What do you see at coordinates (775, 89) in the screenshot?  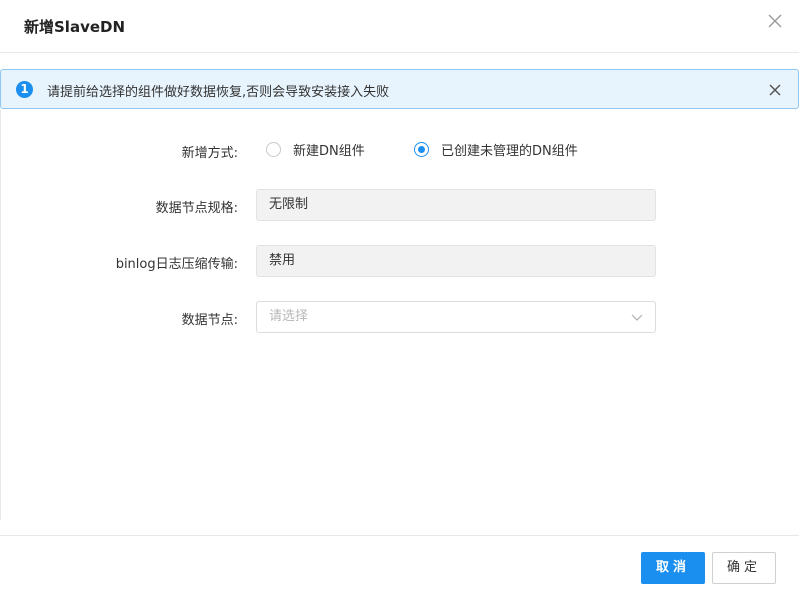 I see `alert-close-icon` at bounding box center [775, 89].